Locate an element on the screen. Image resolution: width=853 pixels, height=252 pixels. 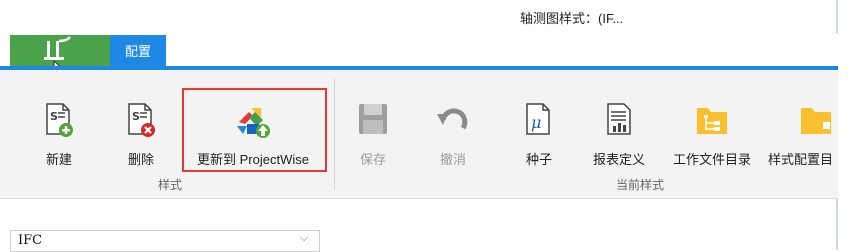
style-select-value: IFC is located at coordinates (30, 240).